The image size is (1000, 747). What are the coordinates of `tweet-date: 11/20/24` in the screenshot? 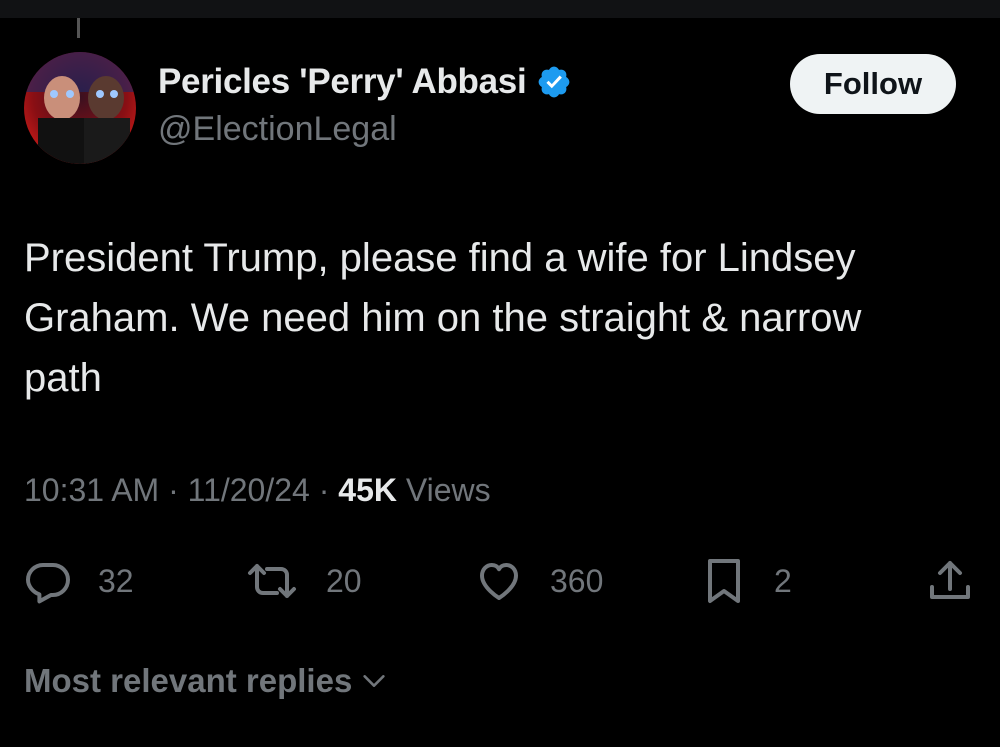 It's located at (249, 490).